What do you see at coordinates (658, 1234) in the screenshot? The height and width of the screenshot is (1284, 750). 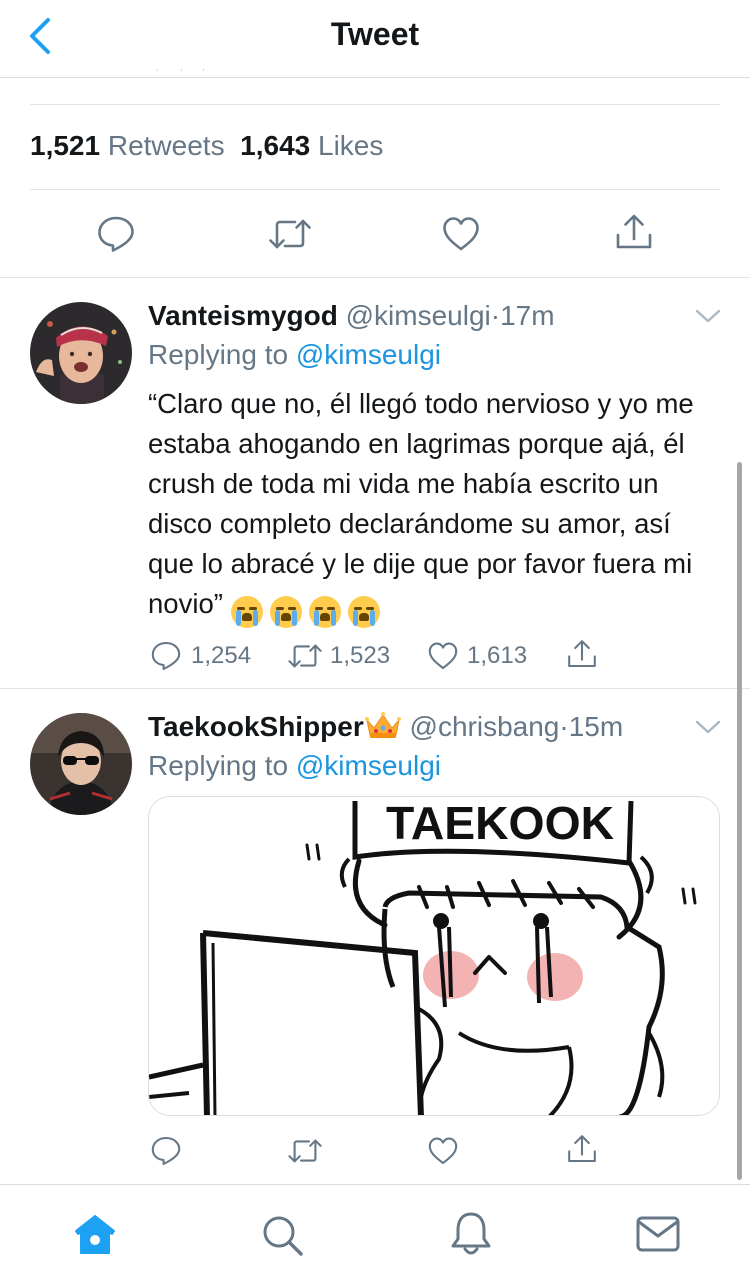 I see `messages-icon` at bounding box center [658, 1234].